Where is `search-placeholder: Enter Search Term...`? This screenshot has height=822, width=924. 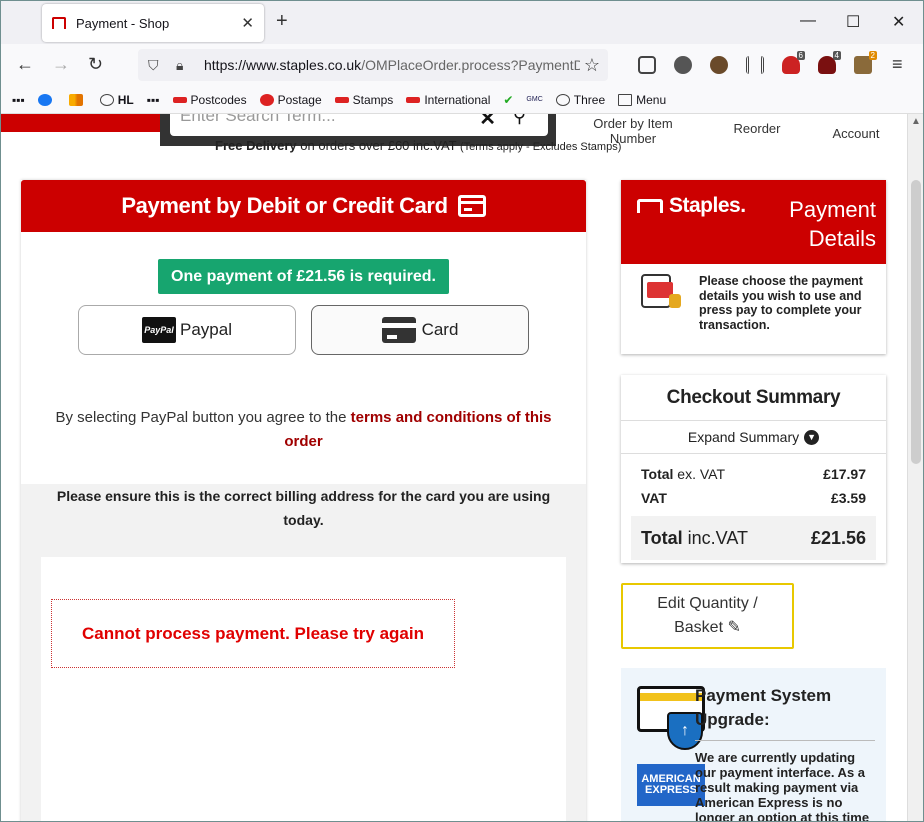 search-placeholder: Enter Search Term... is located at coordinates (258, 119).